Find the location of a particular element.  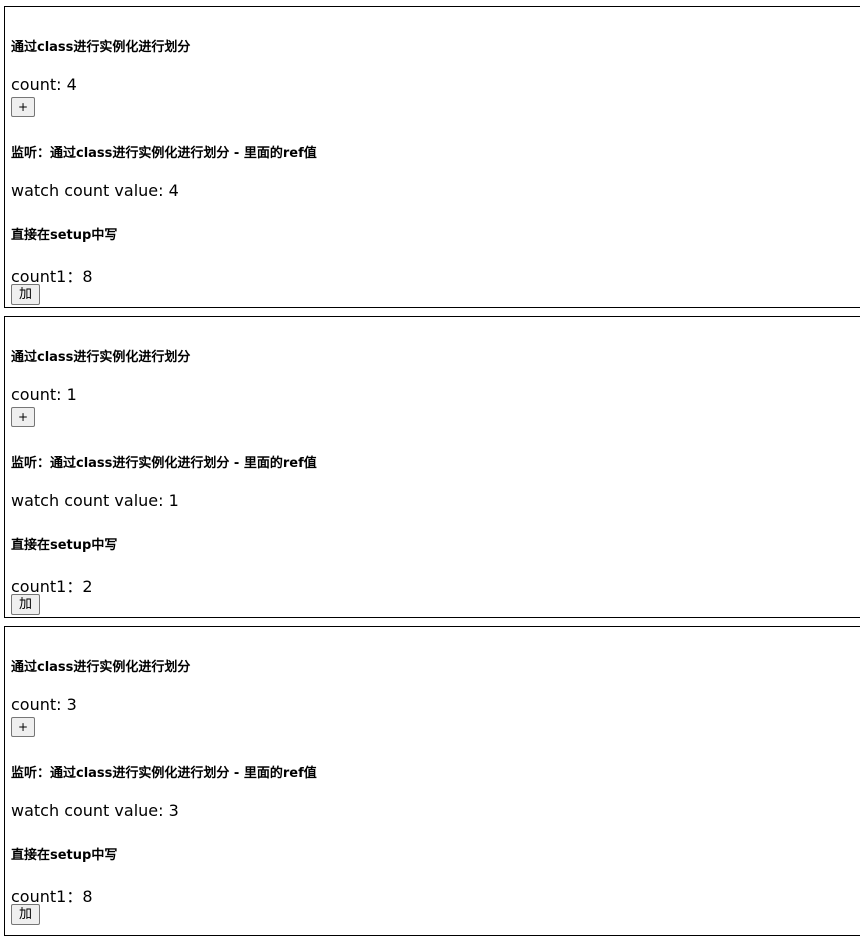

watch-count-value: watch count value: 1 is located at coordinates (95, 500).